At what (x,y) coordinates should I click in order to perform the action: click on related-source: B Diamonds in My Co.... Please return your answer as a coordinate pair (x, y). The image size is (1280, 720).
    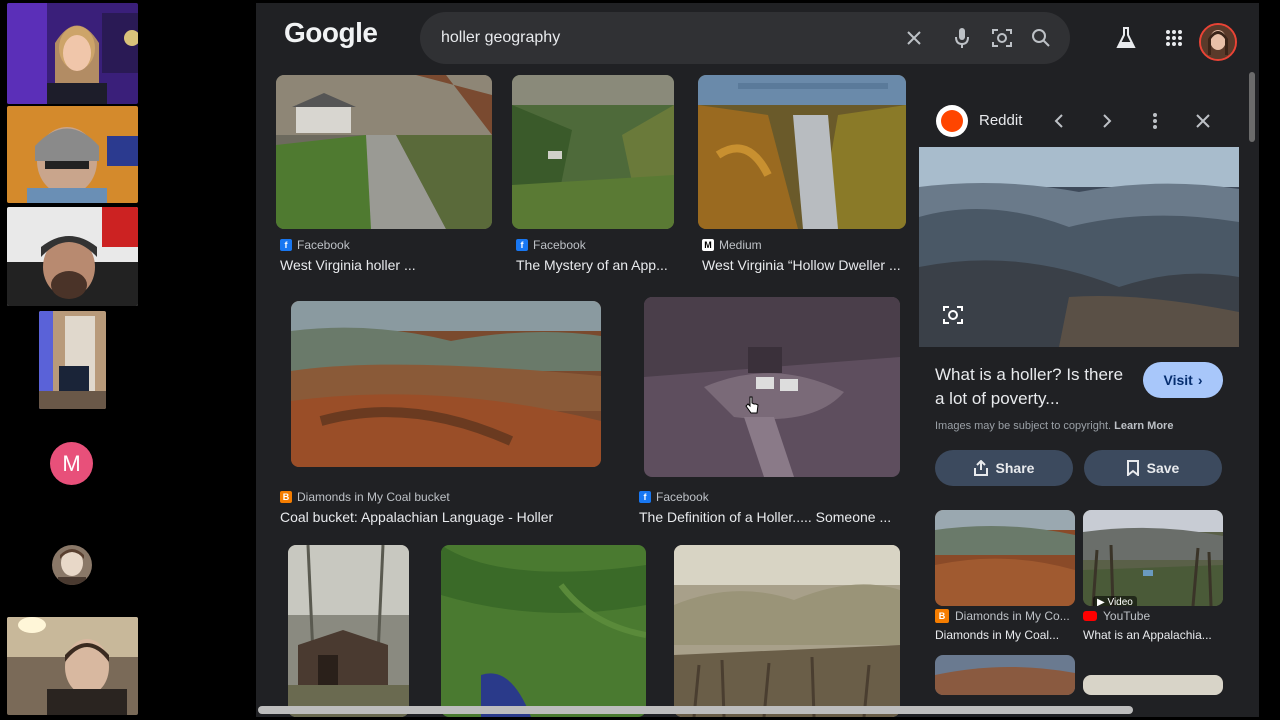
    Looking at the image, I should click on (1002, 616).